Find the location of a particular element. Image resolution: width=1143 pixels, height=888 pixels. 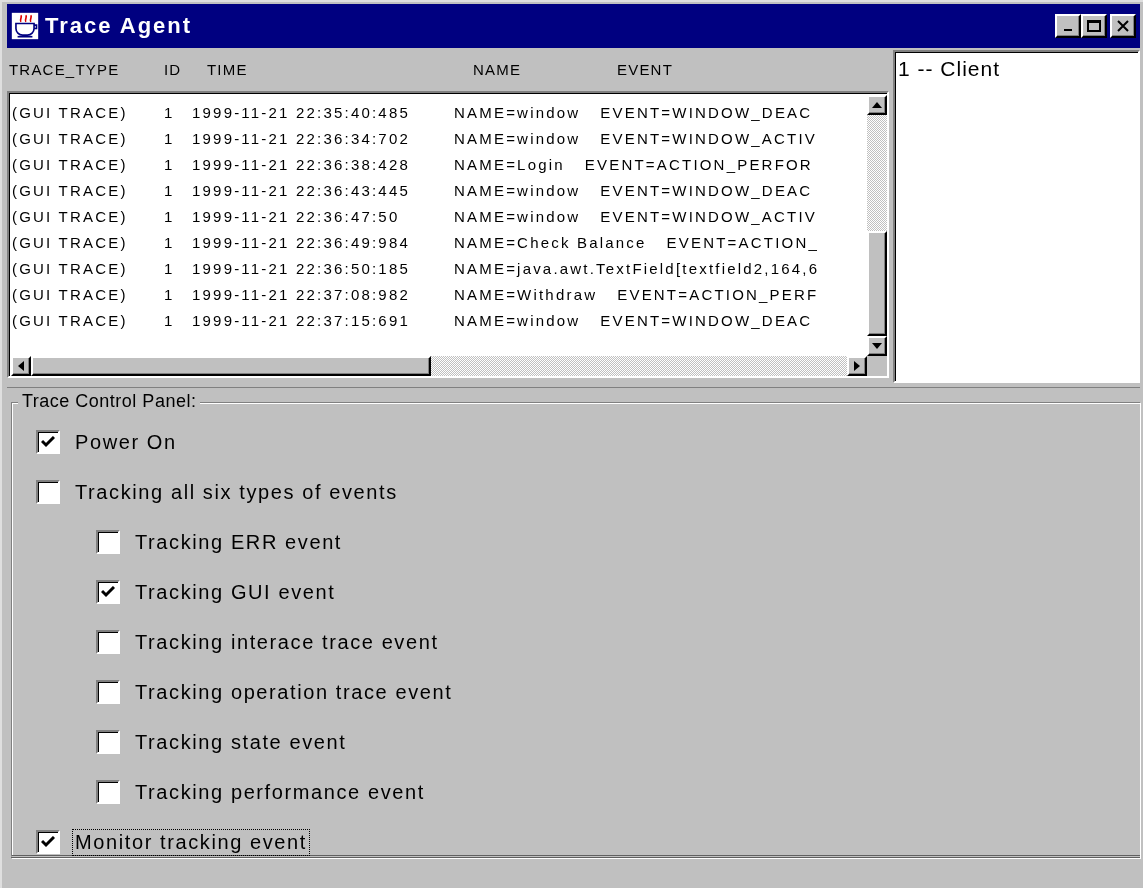

scrollbar-corner is located at coordinates (877, 366).